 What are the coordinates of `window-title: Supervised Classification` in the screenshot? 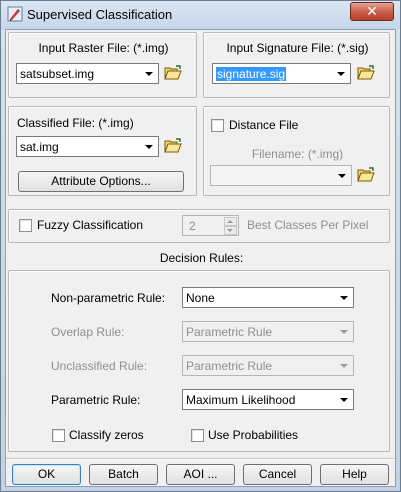 It's located at (100, 14).